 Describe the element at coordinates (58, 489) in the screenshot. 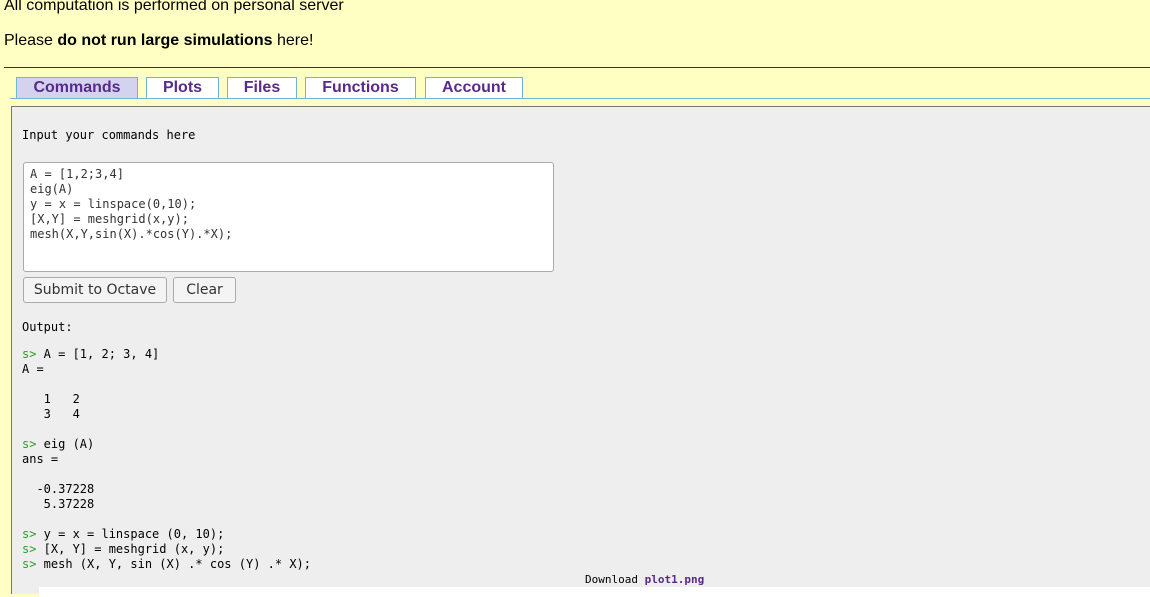

I see `output-text: -0.37228` at that location.